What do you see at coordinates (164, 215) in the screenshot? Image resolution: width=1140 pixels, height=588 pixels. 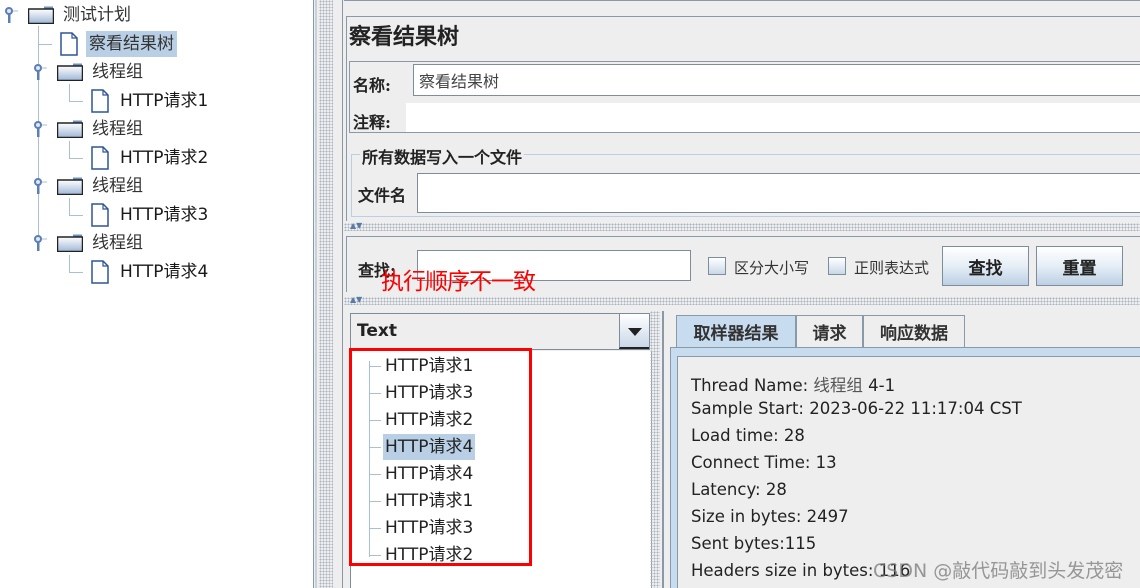 I see `tree-node-label: HTTP请求3` at bounding box center [164, 215].